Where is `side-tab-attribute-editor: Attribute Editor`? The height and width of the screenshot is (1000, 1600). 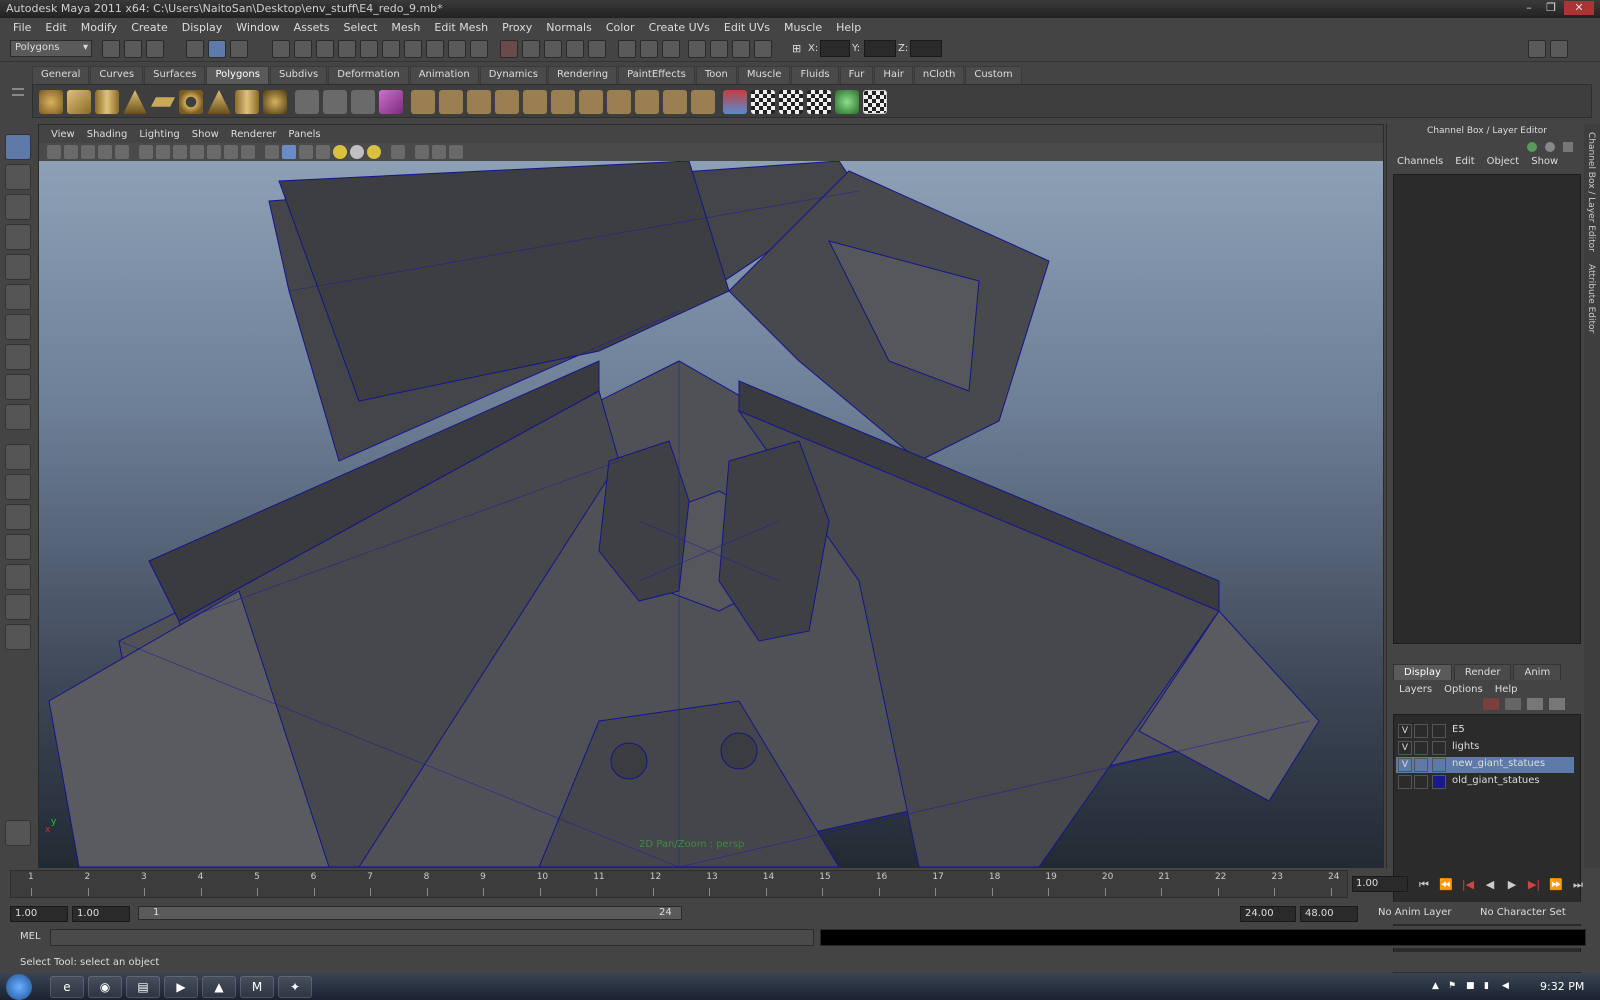
side-tab-attribute-editor: Attribute Editor is located at coordinates (1591, 298).